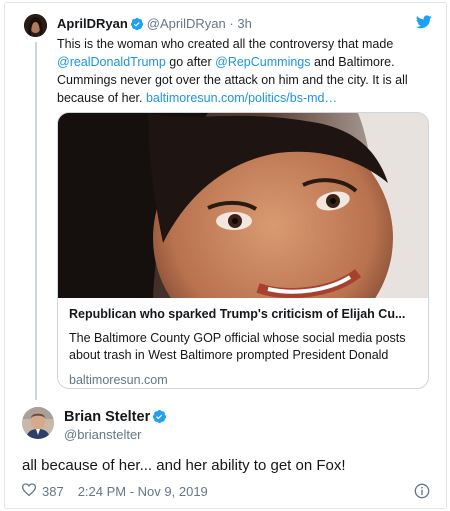 This screenshot has width=450, height=511. I want to click on heart-icon, so click(29, 492).